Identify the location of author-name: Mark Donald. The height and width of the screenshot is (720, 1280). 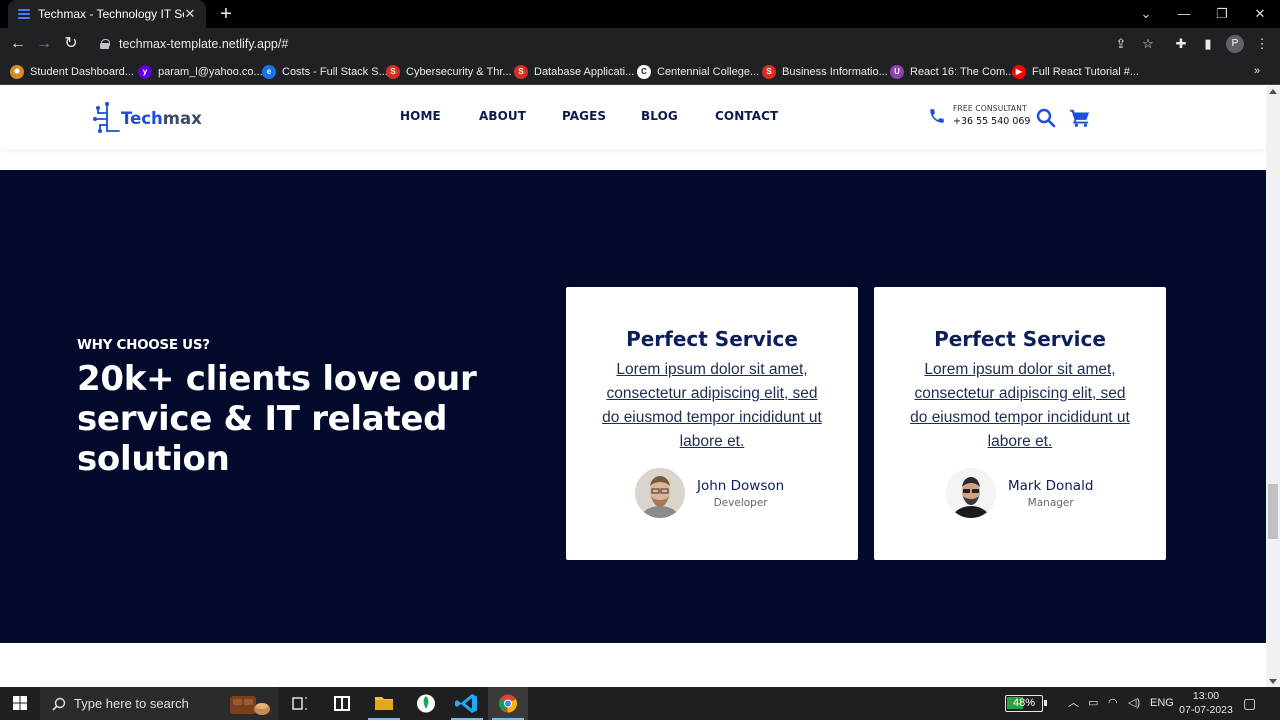
(1051, 485).